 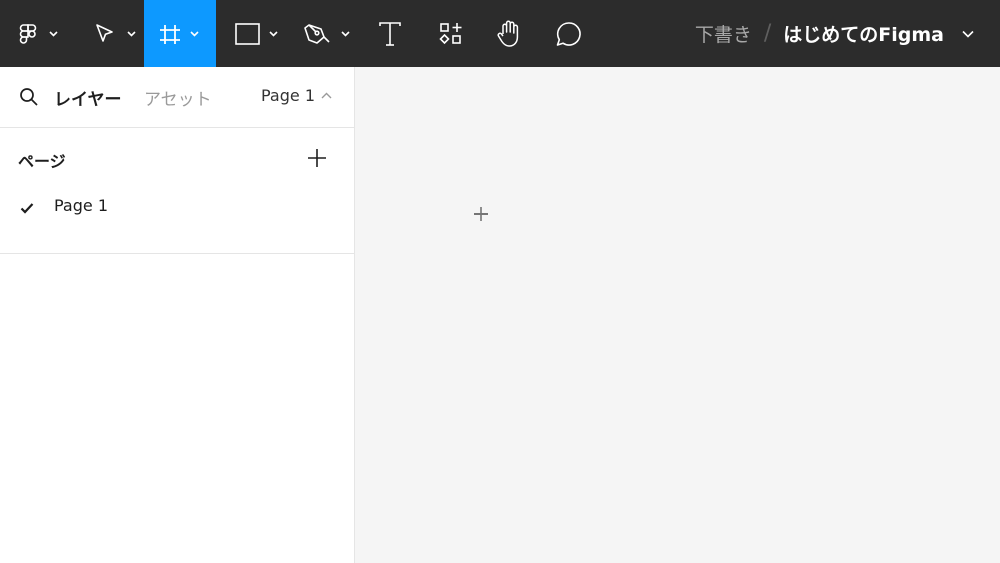 What do you see at coordinates (42, 161) in the screenshot?
I see `pages-title: ページ` at bounding box center [42, 161].